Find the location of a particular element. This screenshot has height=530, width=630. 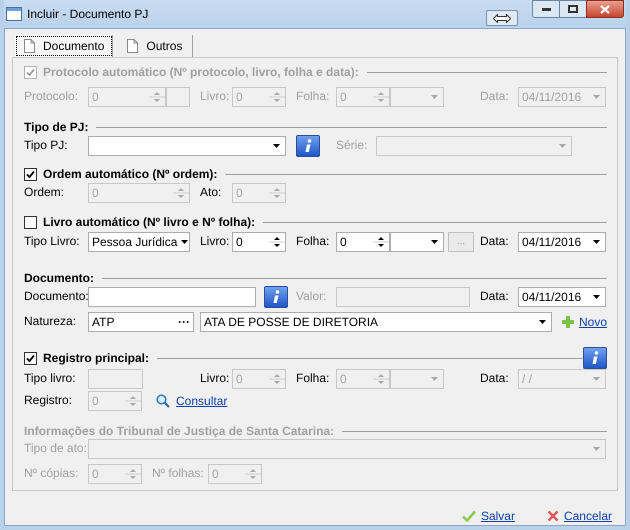

resize-button is located at coordinates (502, 18).